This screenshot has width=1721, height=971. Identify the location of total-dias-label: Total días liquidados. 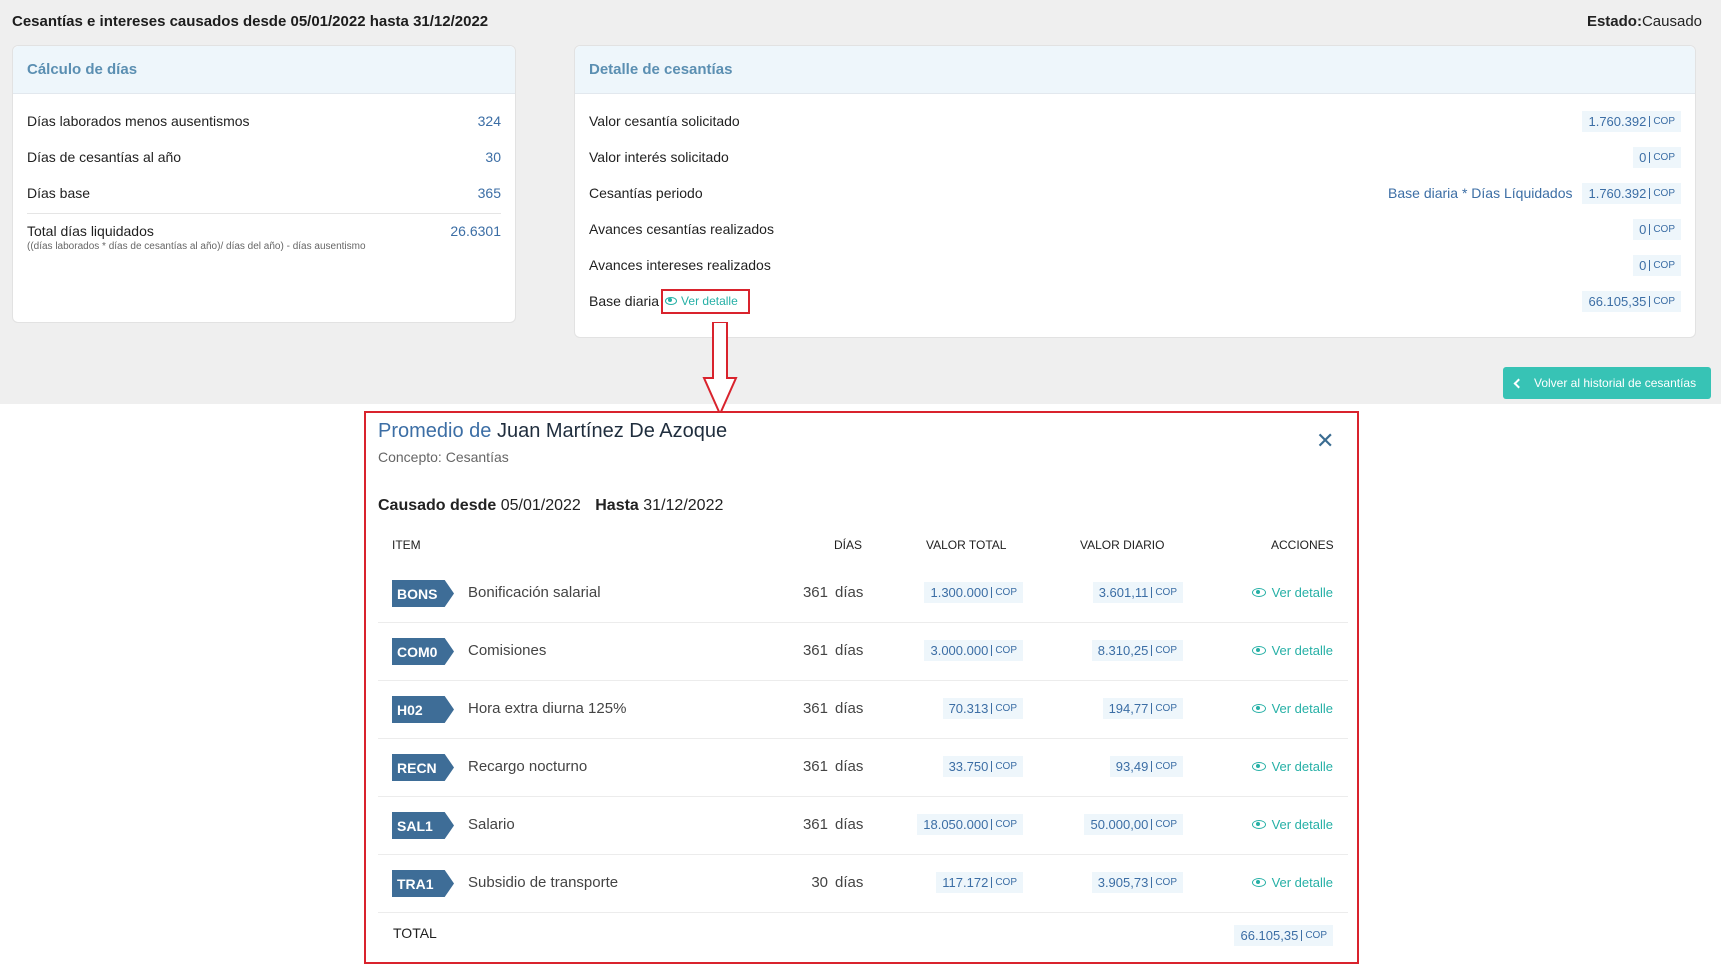
(90, 231).